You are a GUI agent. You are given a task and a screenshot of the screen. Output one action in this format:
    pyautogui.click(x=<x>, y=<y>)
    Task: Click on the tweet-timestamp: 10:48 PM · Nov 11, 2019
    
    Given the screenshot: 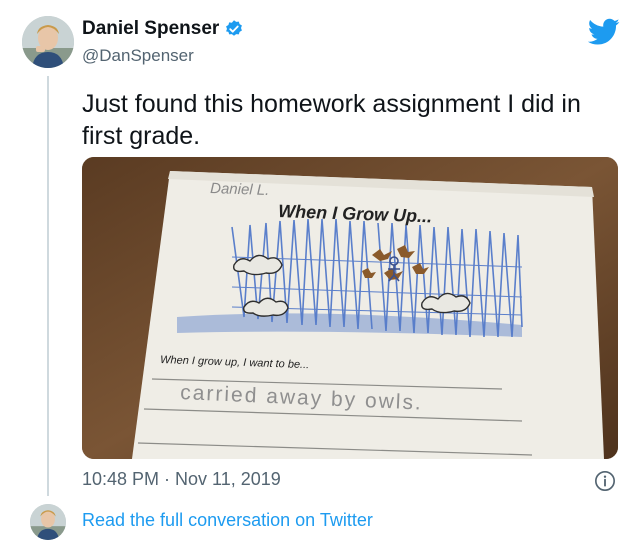 What is the action you would take?
    pyautogui.click(x=181, y=479)
    